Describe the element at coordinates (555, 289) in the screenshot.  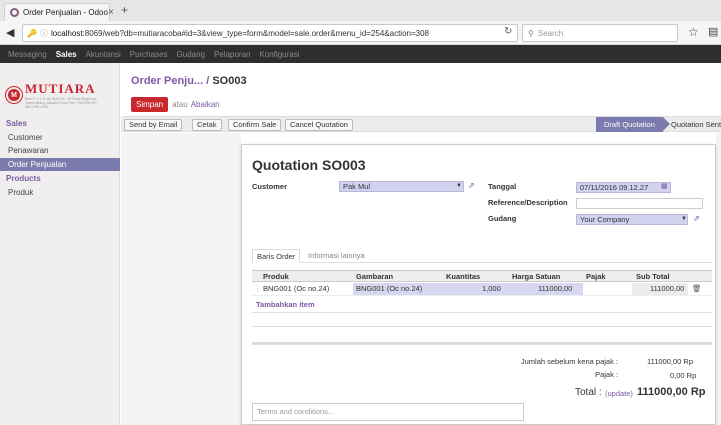
I see `cell-unit-price: 111000,00` at that location.